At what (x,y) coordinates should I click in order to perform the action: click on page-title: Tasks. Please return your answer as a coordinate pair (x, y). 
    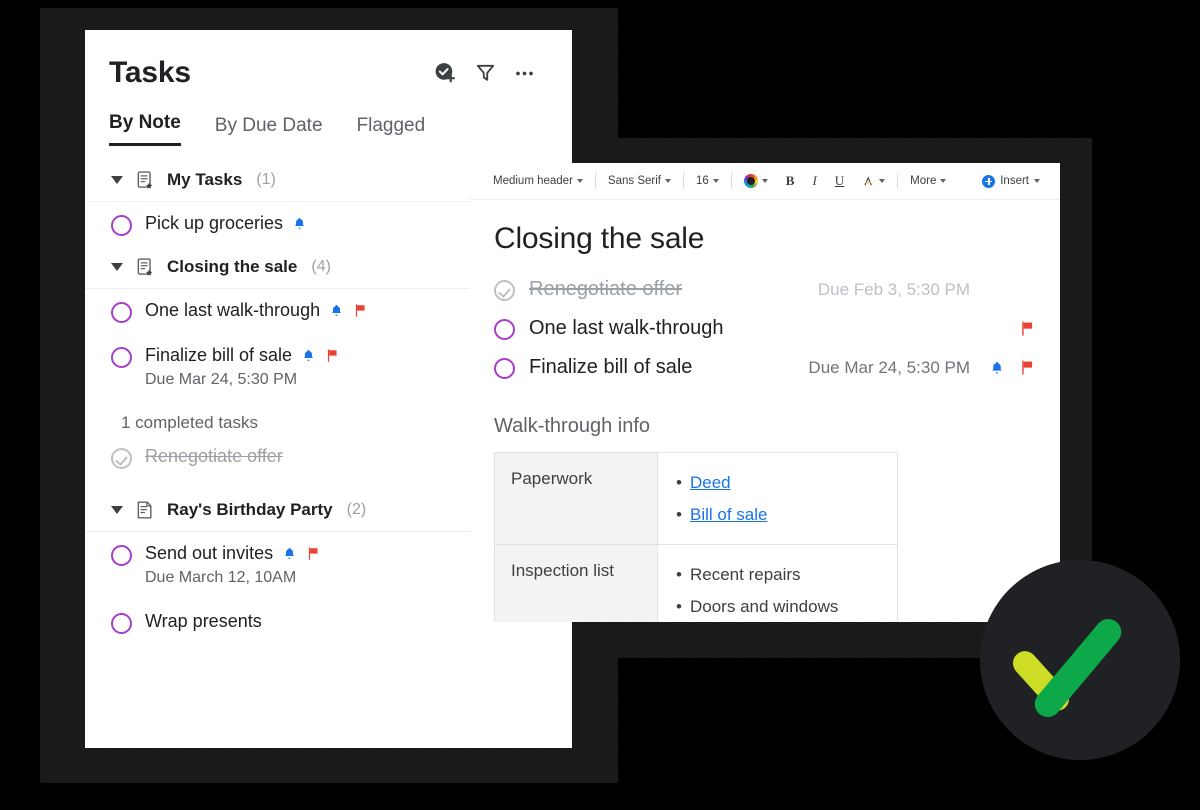
    Looking at the image, I should click on (150, 72).